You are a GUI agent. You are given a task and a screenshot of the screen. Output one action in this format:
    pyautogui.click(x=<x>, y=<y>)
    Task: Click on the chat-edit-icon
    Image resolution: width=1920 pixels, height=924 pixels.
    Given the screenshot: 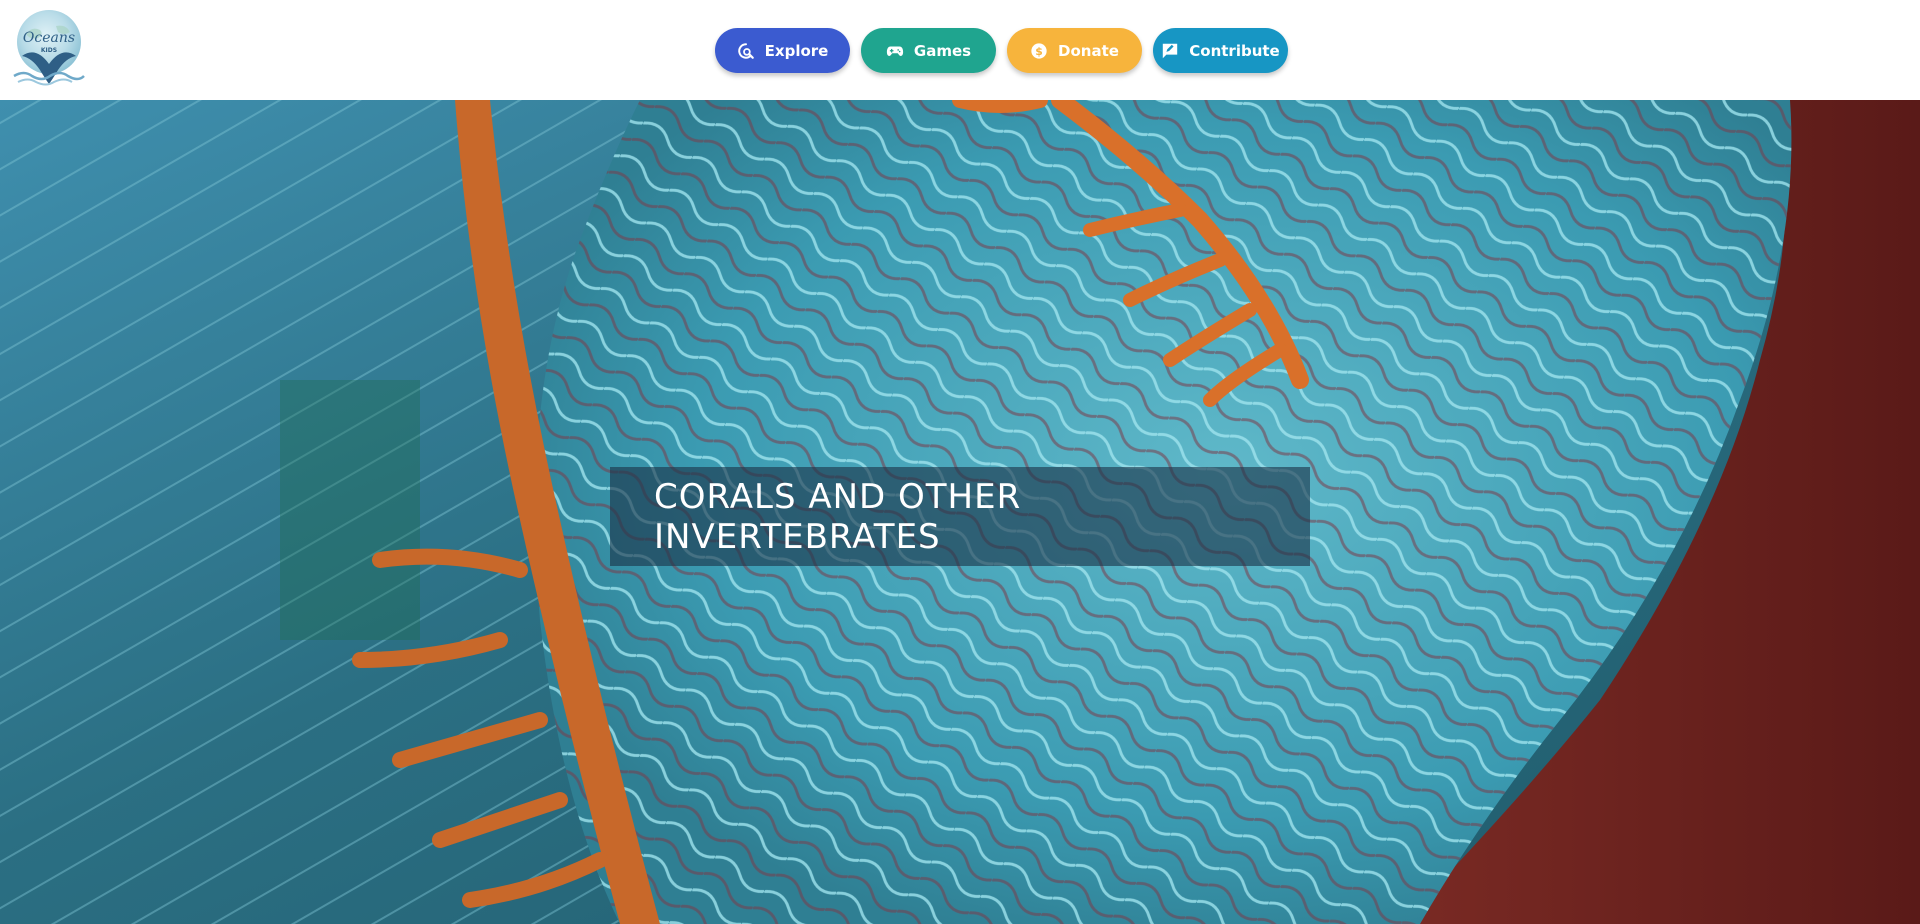 What is the action you would take?
    pyautogui.click(x=1170, y=50)
    